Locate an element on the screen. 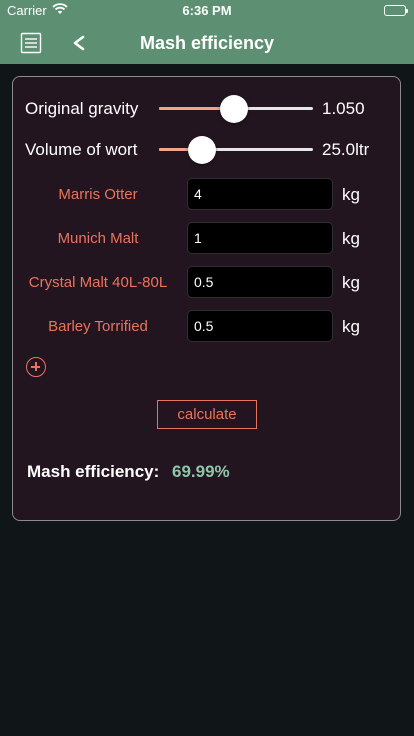 The image size is (414, 736). volume-of-wort-value: 25.0ltr is located at coordinates (346, 149).